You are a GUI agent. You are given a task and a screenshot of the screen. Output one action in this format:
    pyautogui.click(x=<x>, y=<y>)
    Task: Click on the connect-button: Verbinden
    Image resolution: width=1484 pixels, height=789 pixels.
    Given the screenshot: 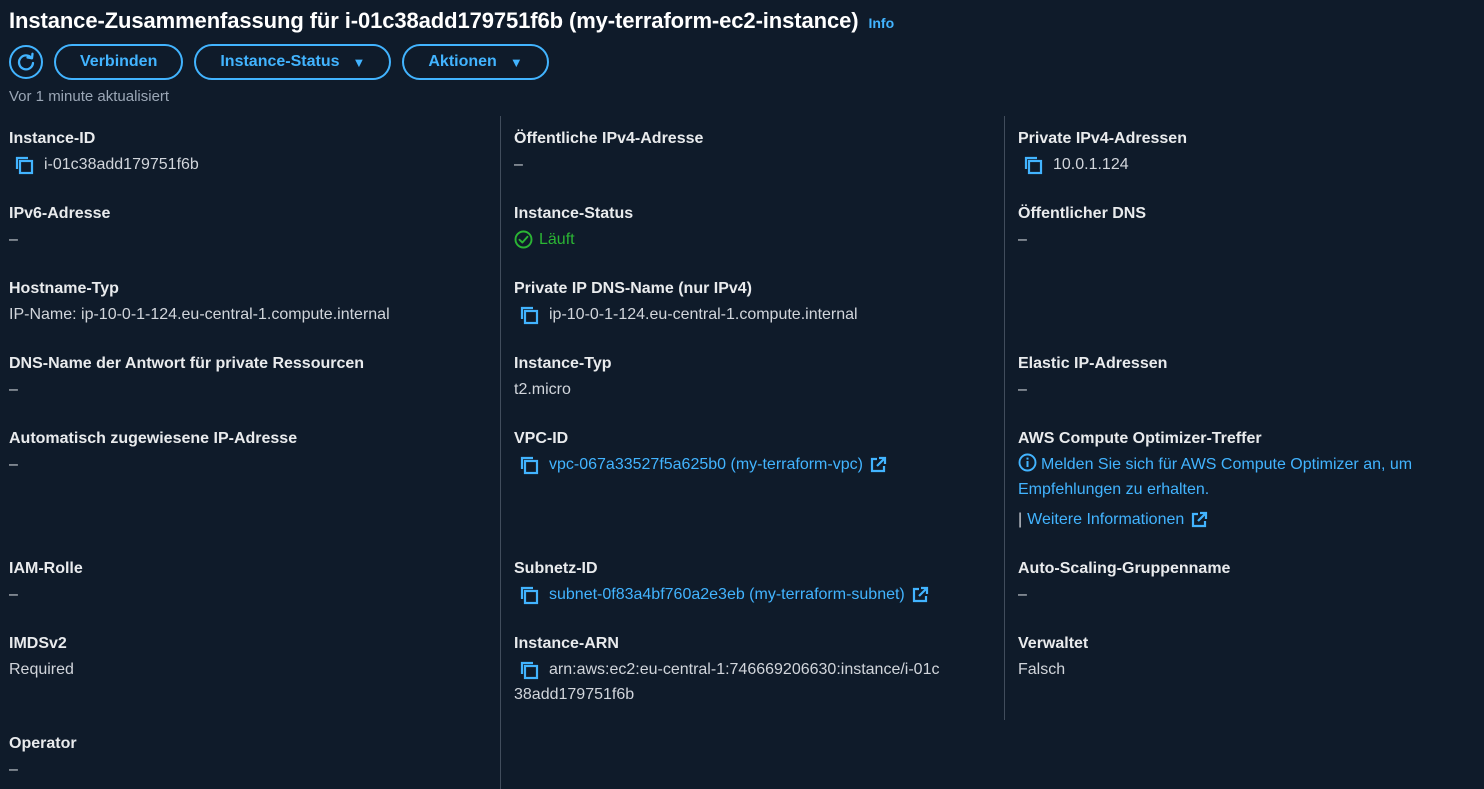 What is the action you would take?
    pyautogui.click(x=119, y=62)
    